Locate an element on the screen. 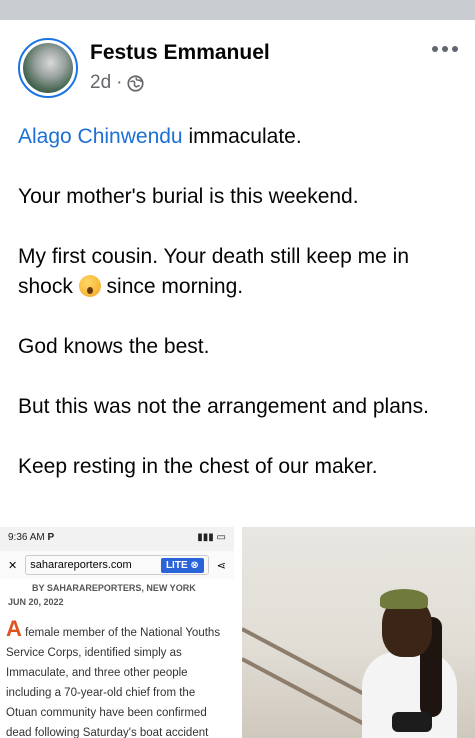 Image resolution: width=475 pixels, height=738 pixels. url-field: saharareporters.com LITE ⊗ is located at coordinates (117, 565).